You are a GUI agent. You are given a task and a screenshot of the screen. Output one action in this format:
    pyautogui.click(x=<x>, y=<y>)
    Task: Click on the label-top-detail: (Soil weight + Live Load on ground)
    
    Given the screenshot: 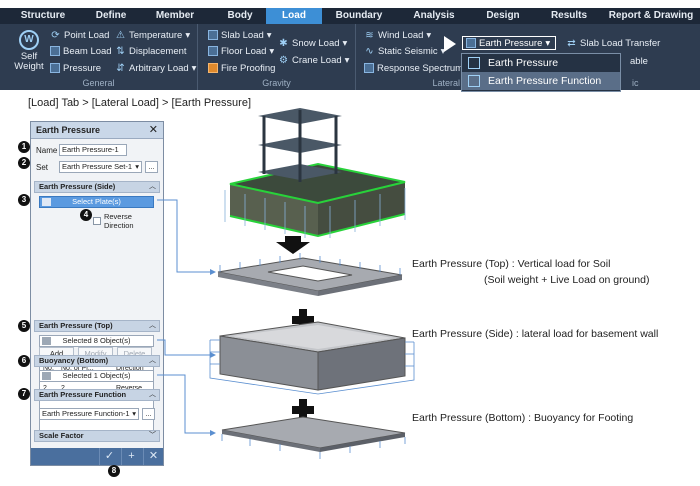 What is the action you would take?
    pyautogui.click(x=567, y=280)
    